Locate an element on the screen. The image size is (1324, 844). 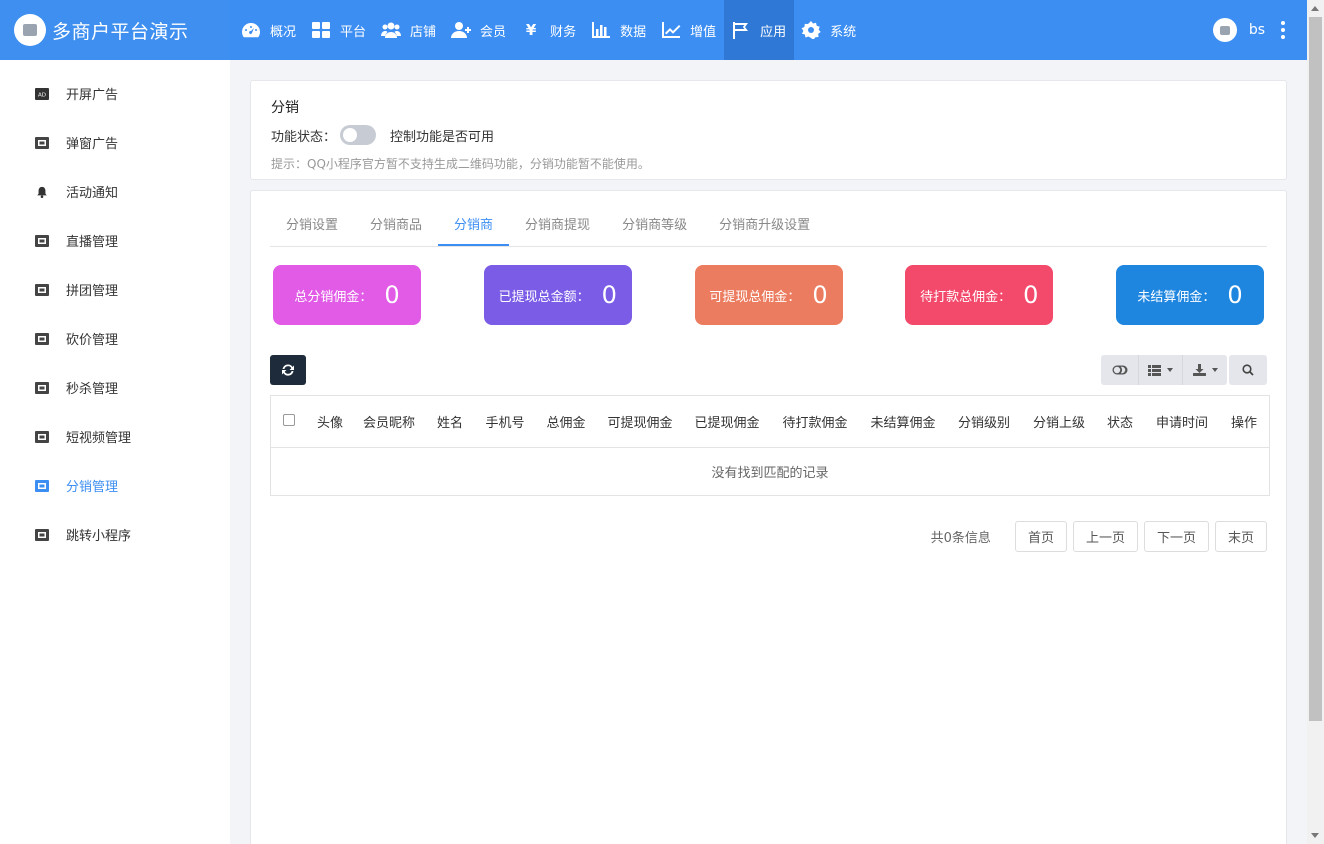
sidebar-item-label: 活动通知 is located at coordinates (92, 193).